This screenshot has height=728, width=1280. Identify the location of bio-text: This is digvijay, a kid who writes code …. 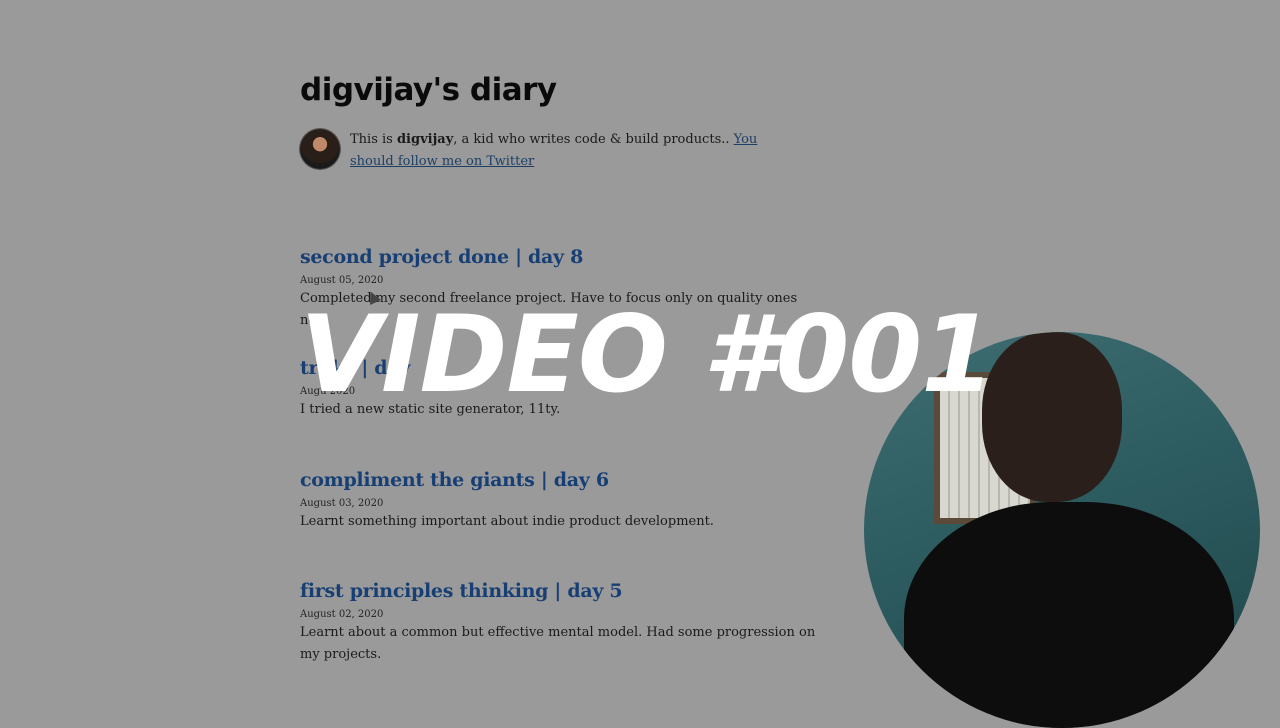
(565, 151).